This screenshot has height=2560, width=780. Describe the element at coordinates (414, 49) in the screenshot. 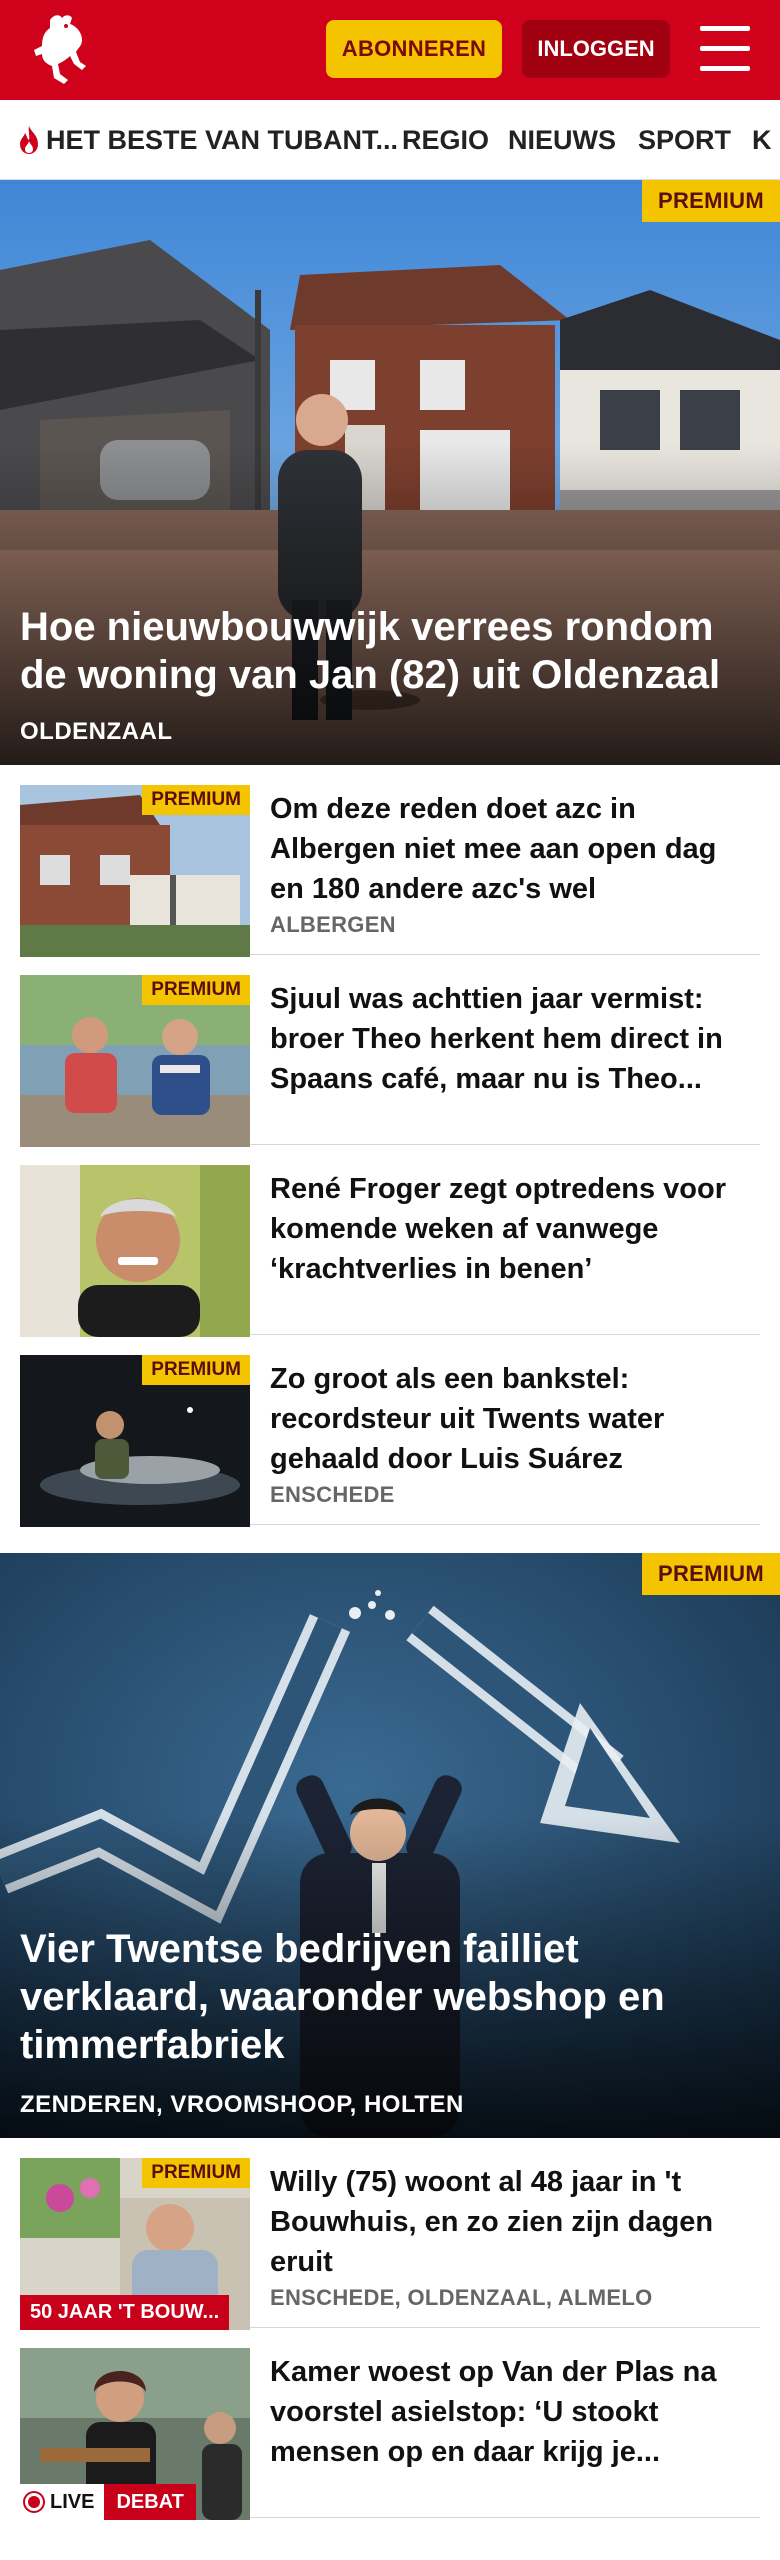

I see `subscribe-button: ABONNEREN` at that location.